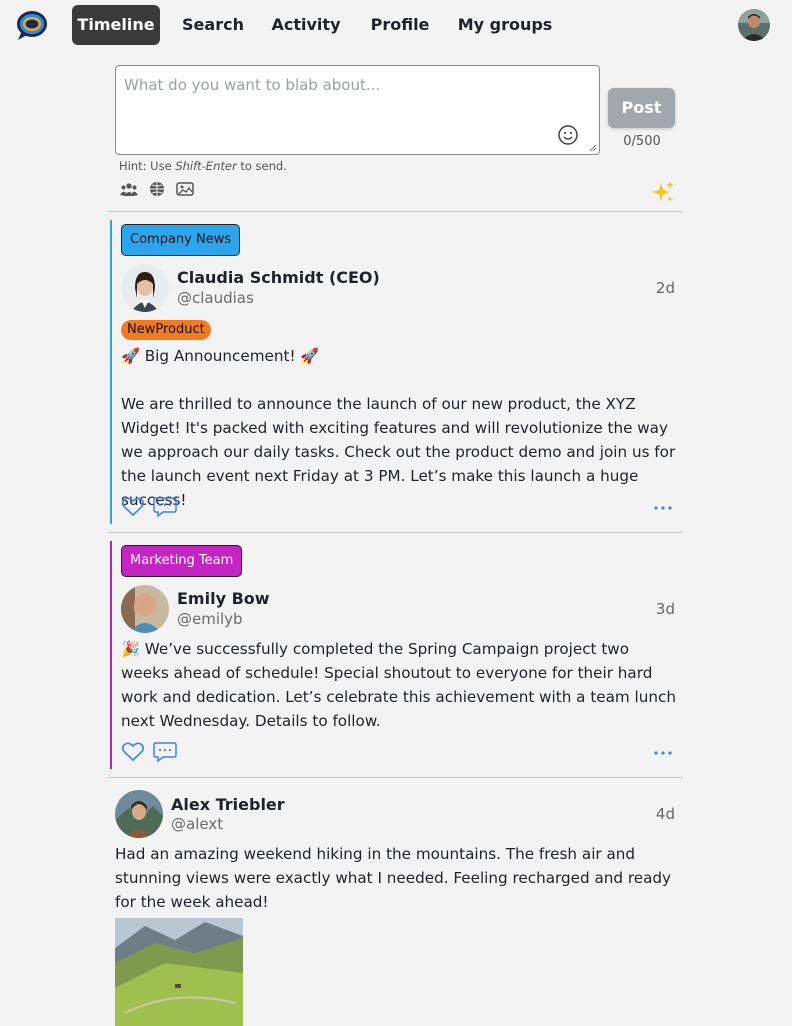 This screenshot has height=1026, width=792. What do you see at coordinates (32, 25) in the screenshot?
I see `app-logo-icon` at bounding box center [32, 25].